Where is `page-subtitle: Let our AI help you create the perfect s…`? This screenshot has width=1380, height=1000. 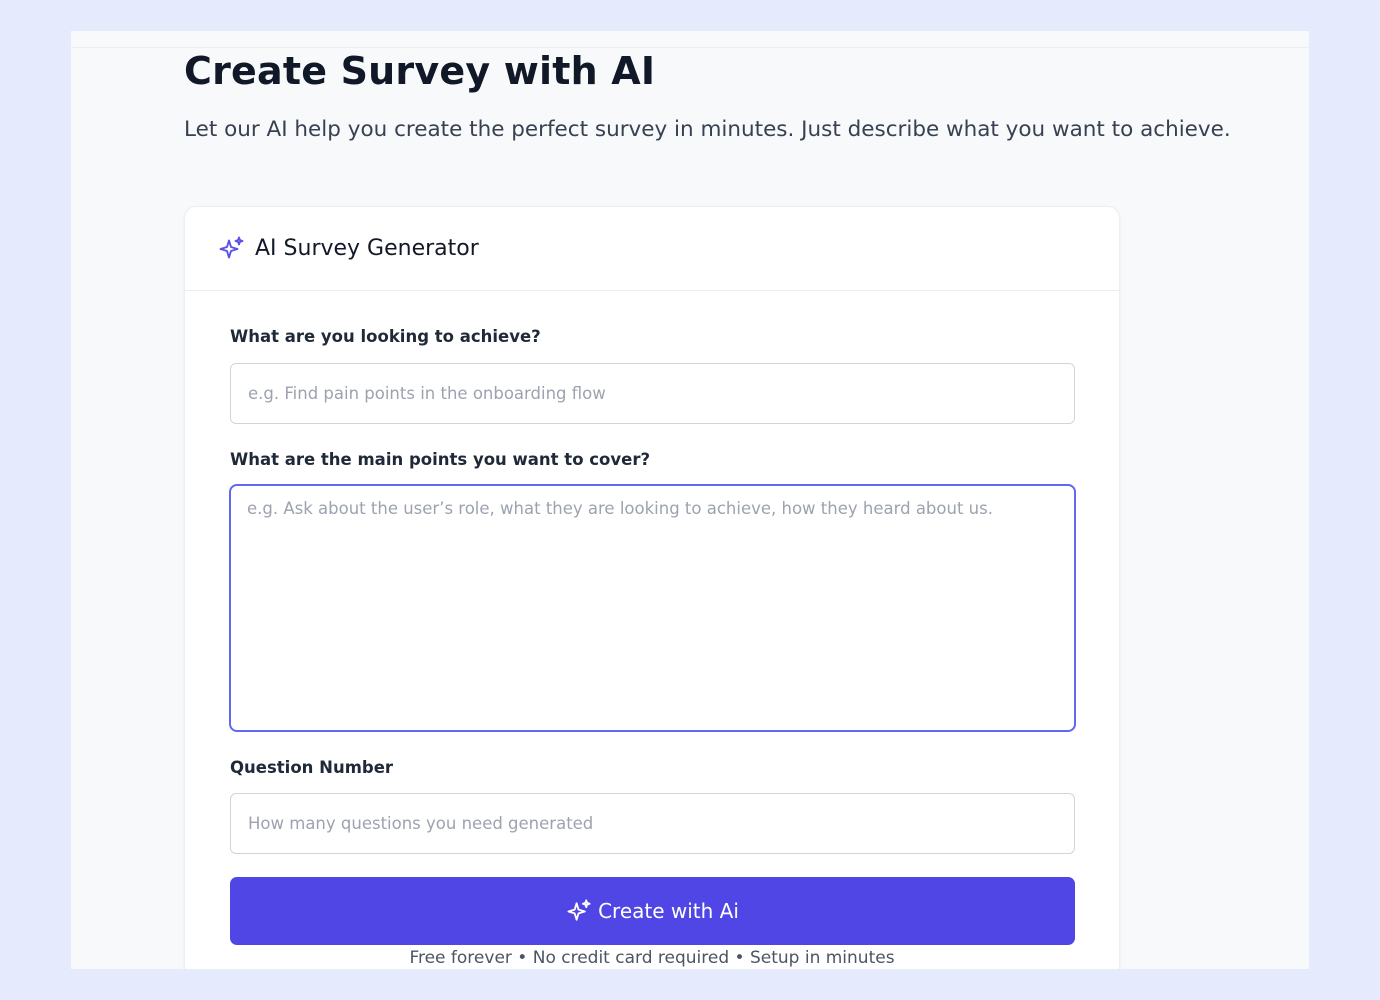 page-subtitle: Let our AI help you create the perfect s… is located at coordinates (707, 129).